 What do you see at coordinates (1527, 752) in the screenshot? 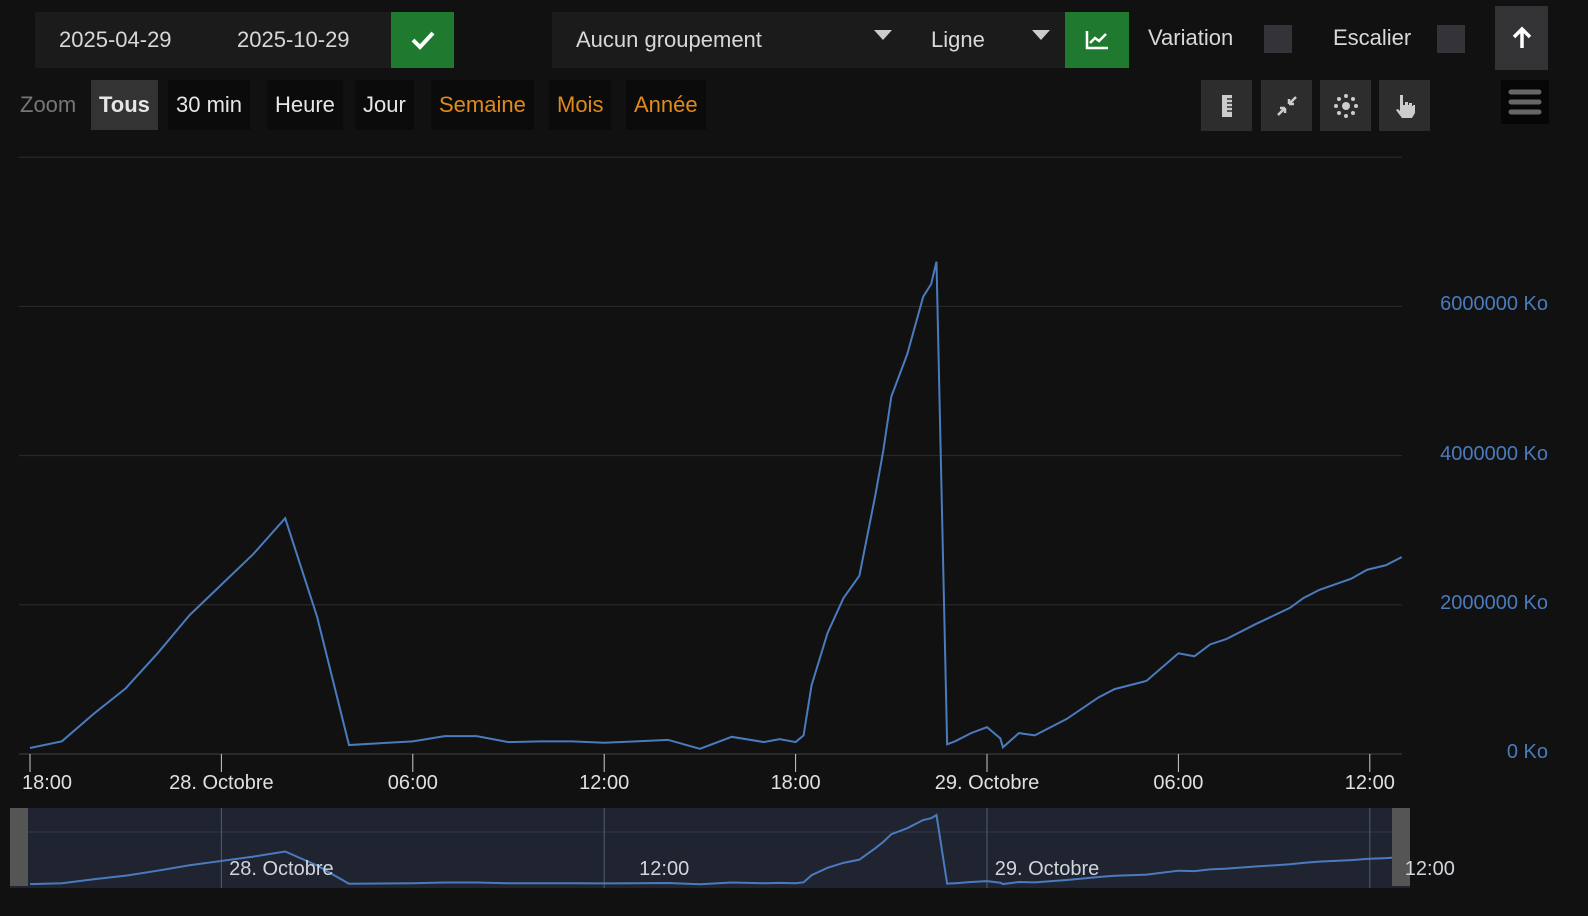
I see `y-tick-label: 0 Ko` at bounding box center [1527, 752].